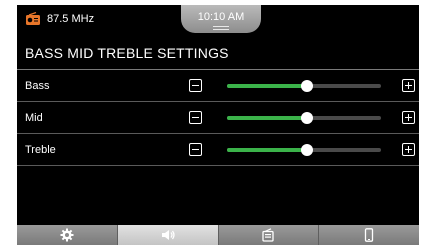 The height and width of the screenshot is (251, 427). I want to click on mid-decrease-button, so click(195, 117).